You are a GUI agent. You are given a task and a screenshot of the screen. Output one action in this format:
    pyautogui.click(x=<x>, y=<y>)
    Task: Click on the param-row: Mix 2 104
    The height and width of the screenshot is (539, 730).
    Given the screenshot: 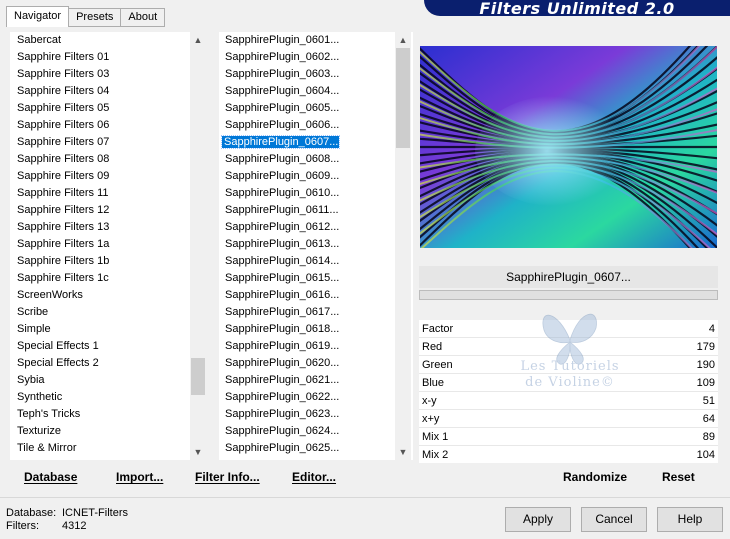 What is the action you would take?
    pyautogui.click(x=568, y=455)
    